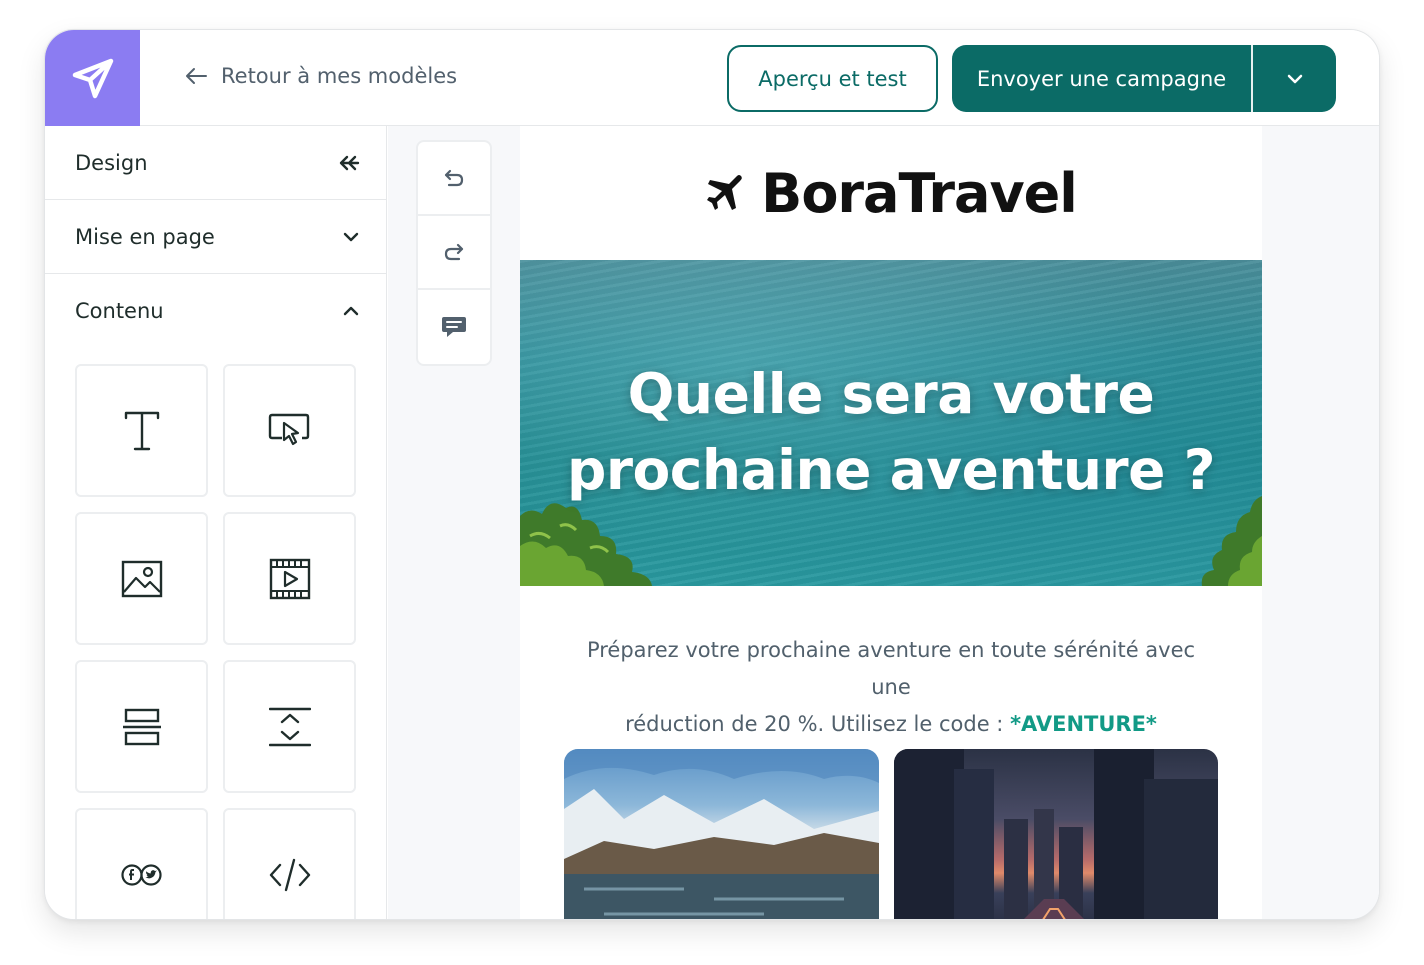  What do you see at coordinates (348, 163) in the screenshot?
I see `double-chevron-left-icon` at bounding box center [348, 163].